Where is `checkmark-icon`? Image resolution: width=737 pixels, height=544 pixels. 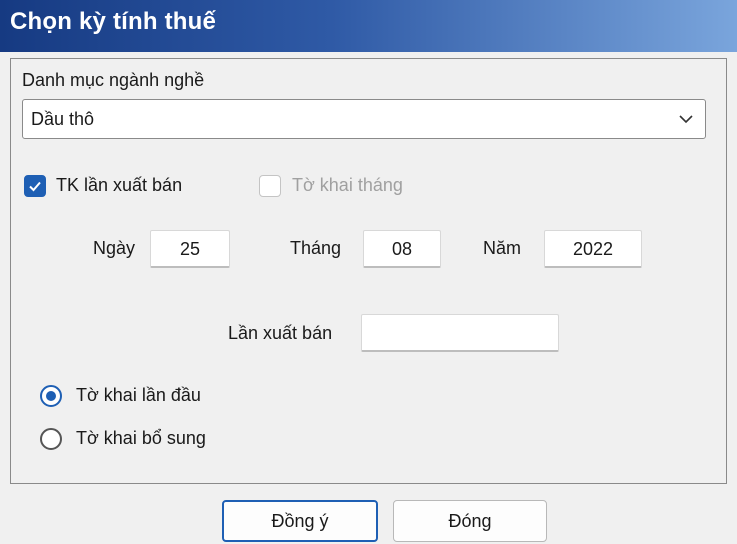
checkmark-icon is located at coordinates (35, 186).